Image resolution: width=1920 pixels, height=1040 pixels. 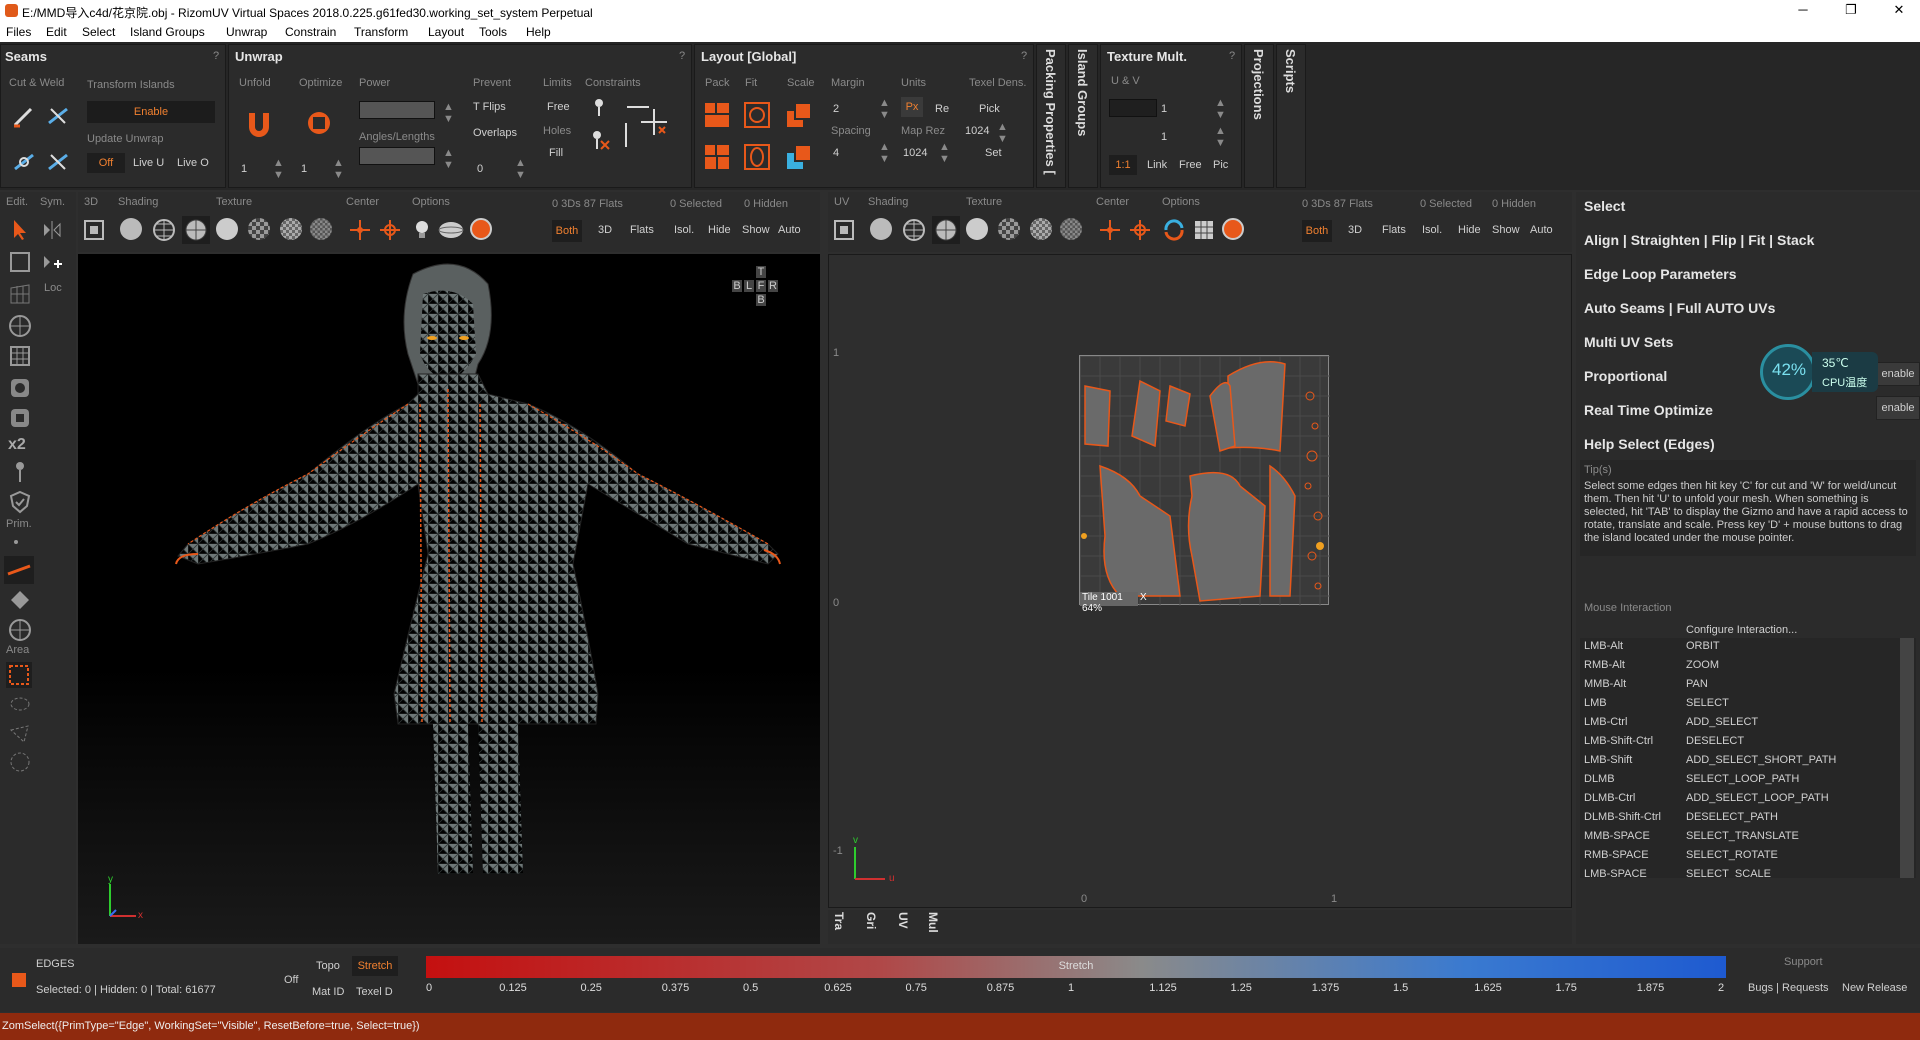 What do you see at coordinates (328, 966) in the screenshot?
I see `topo-button: Topo` at bounding box center [328, 966].